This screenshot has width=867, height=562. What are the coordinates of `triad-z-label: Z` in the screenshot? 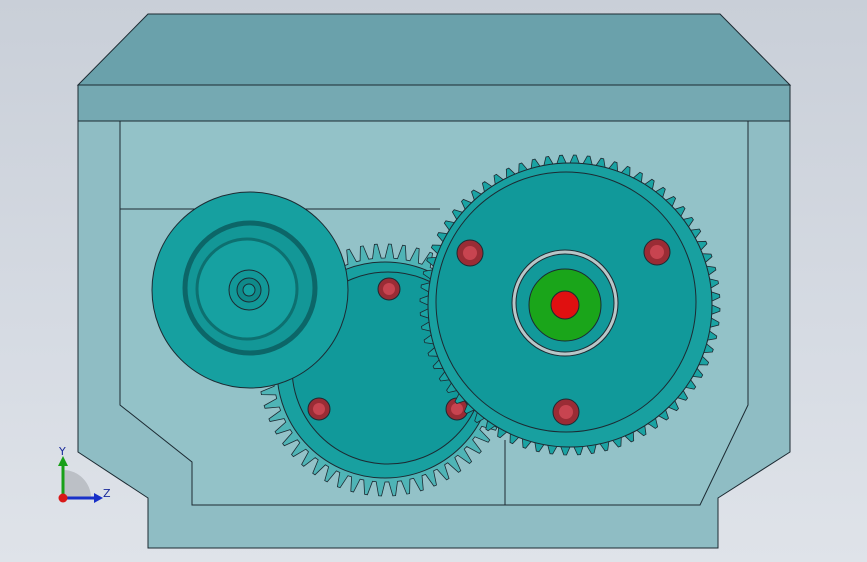 It's located at (107, 493).